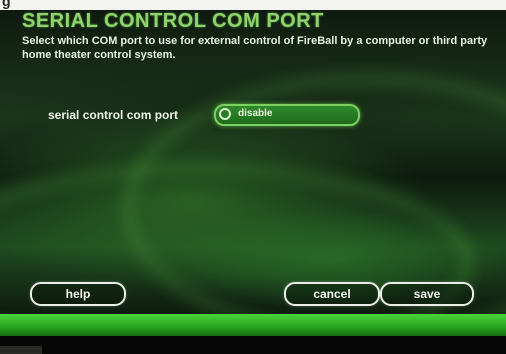  Describe the element at coordinates (113, 115) in the screenshot. I see `serial-port-label: serial control com port` at that location.